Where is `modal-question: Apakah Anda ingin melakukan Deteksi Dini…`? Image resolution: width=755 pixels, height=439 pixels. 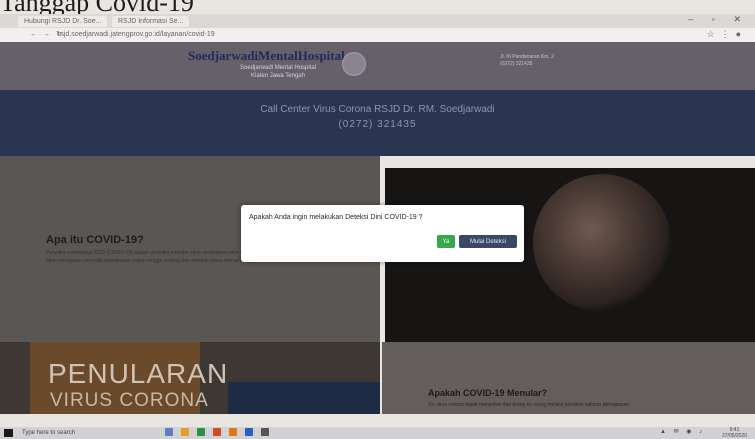 modal-question: Apakah Anda ingin melakukan Deteksi Dini… is located at coordinates (336, 217).